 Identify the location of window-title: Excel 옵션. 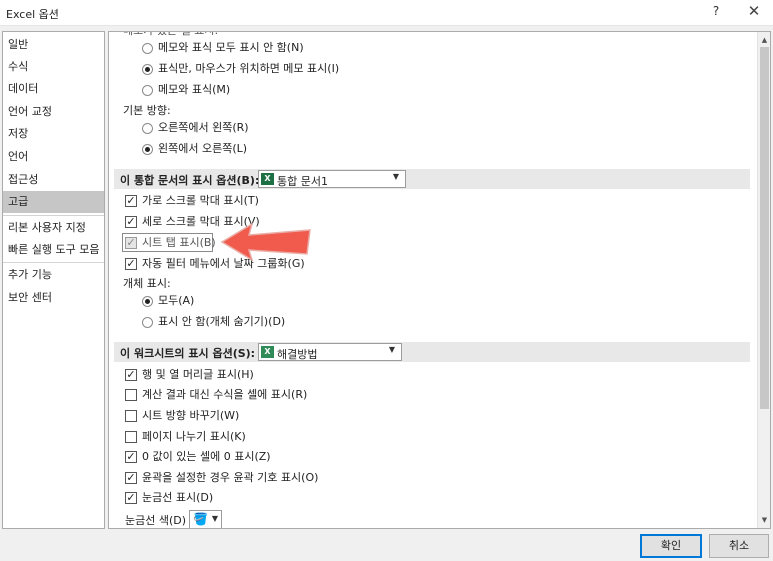
(32, 14).